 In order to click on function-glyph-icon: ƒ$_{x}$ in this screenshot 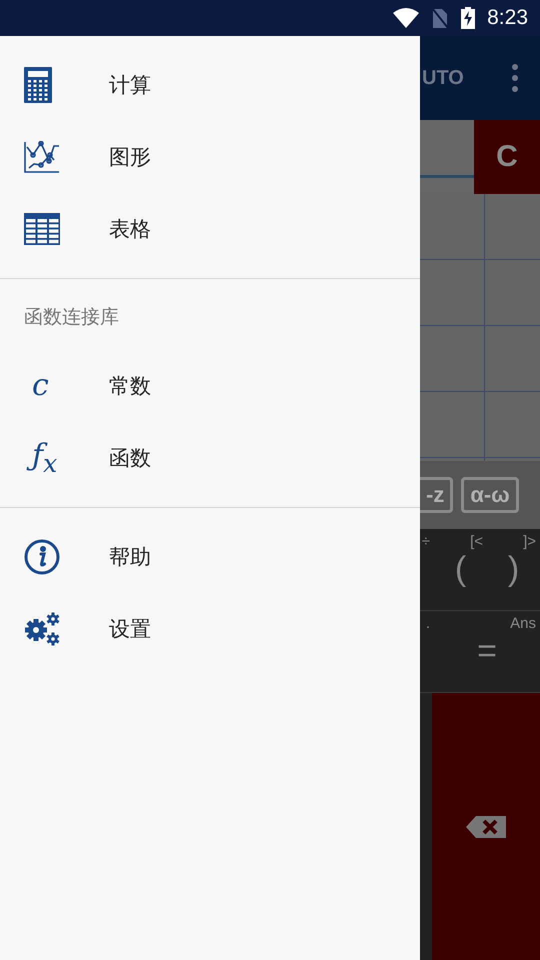, I will do `click(41, 458)`.